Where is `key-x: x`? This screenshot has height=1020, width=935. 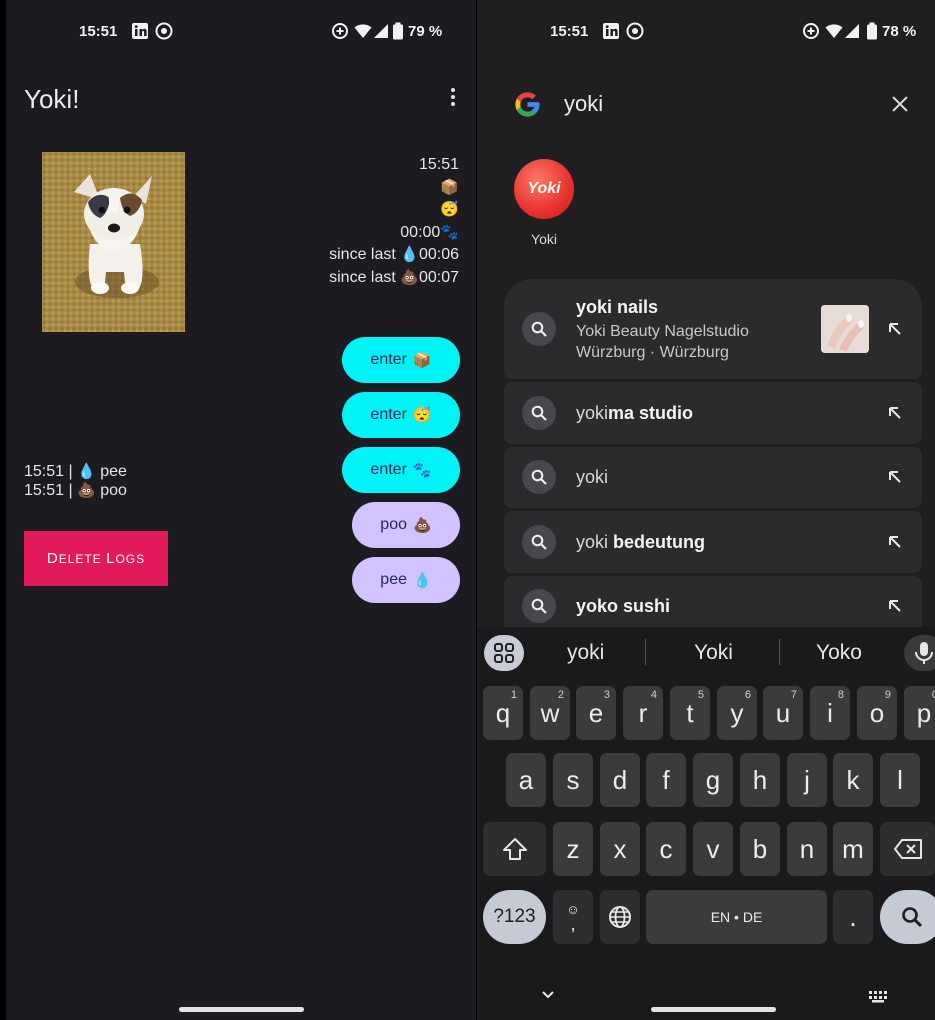
key-x: x is located at coordinates (620, 849).